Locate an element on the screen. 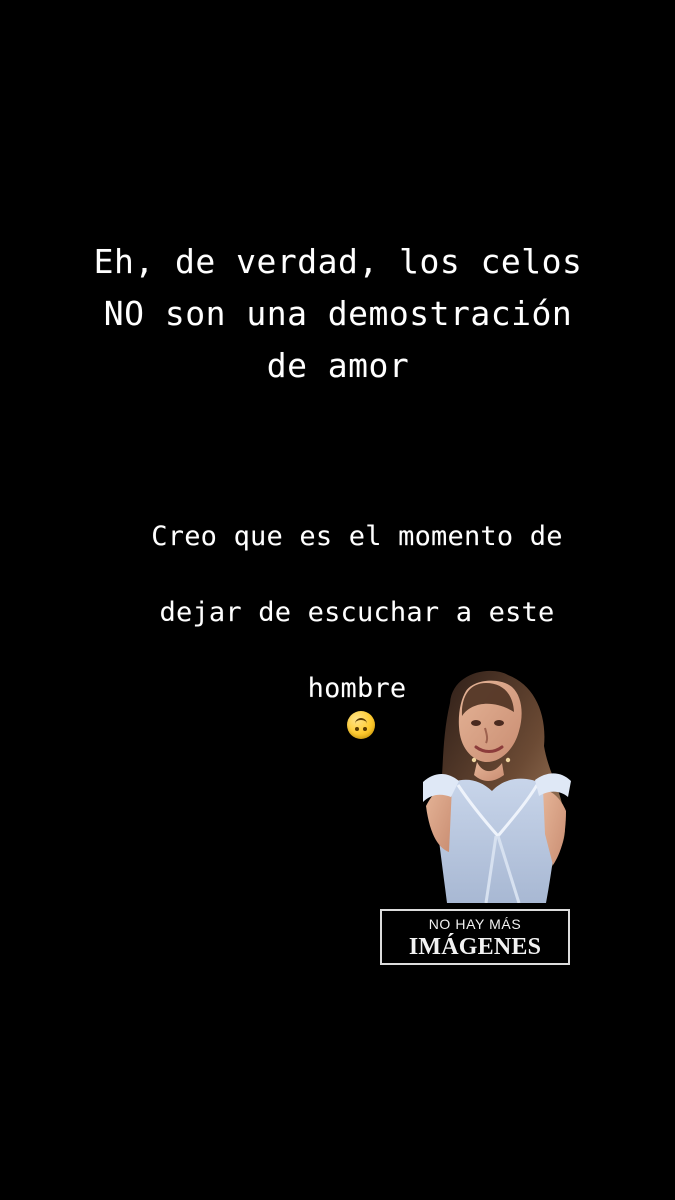  sticker-caption-box: NO HAY MÁS IMÁGENES is located at coordinates (475, 937).